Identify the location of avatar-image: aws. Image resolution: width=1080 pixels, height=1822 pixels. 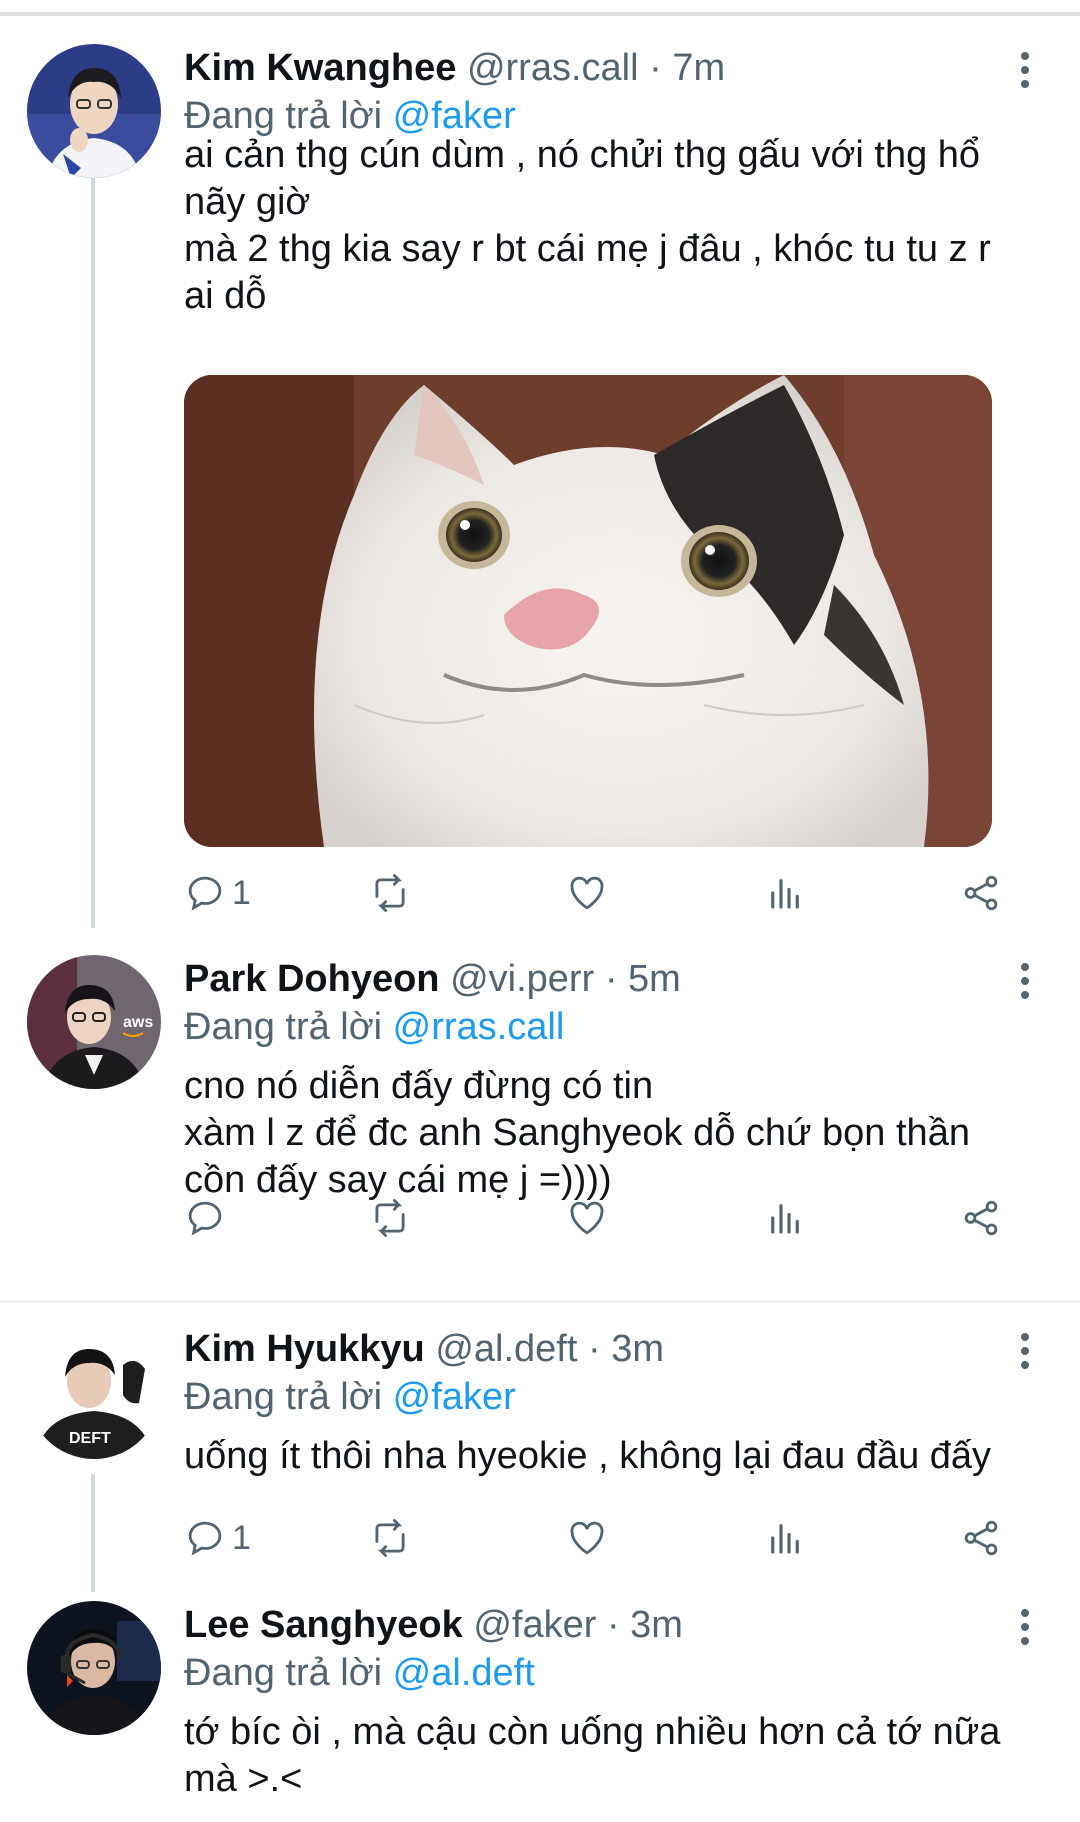
(94, 1022).